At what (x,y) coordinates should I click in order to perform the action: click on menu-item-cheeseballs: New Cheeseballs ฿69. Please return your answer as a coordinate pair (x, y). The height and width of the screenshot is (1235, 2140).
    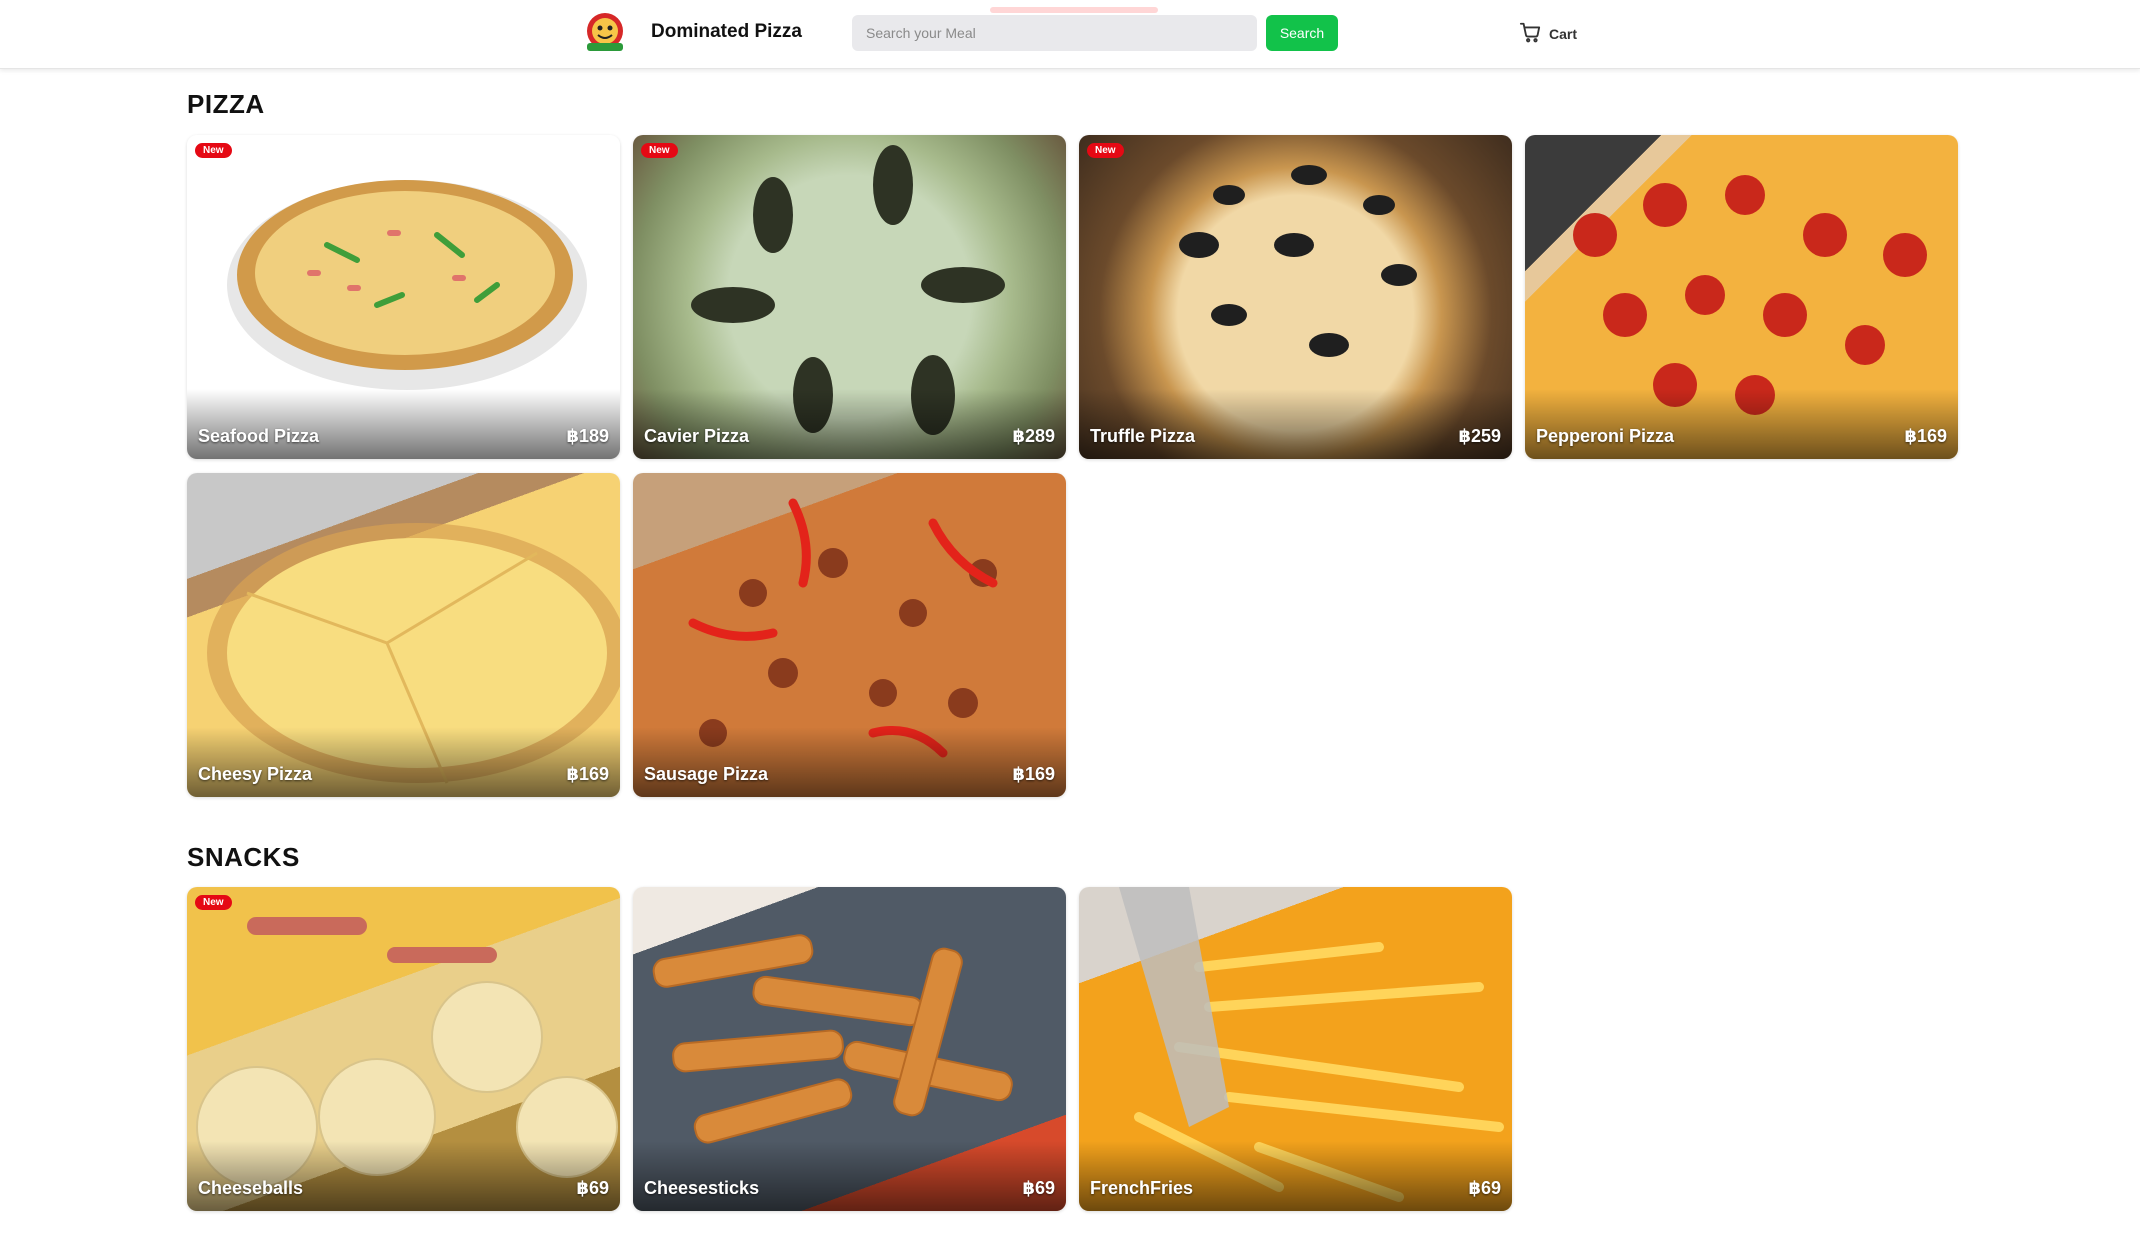
    Looking at the image, I should click on (403, 1049).